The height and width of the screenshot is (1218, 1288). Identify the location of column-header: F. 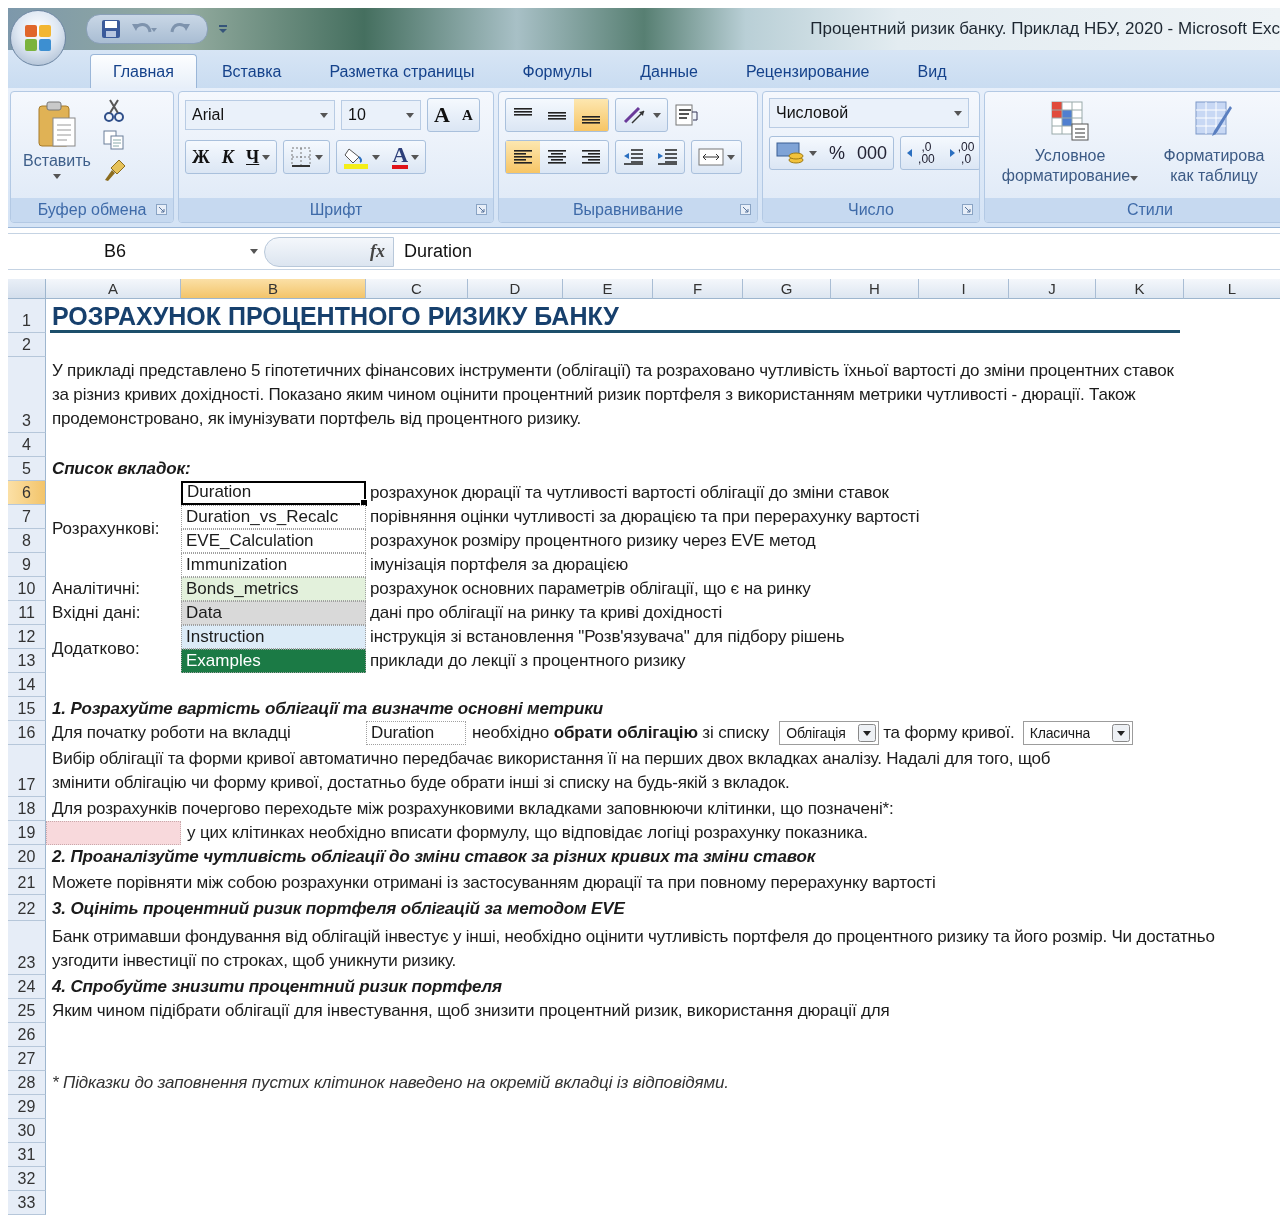
(698, 289).